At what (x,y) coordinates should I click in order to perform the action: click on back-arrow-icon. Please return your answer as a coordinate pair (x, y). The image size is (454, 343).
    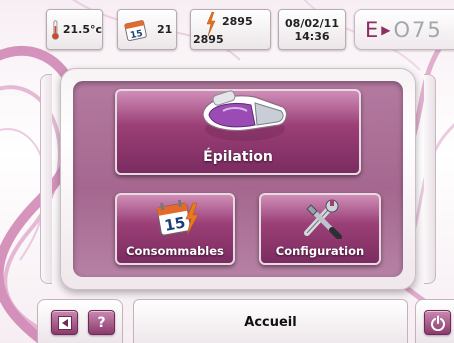
    Looking at the image, I should click on (64, 322).